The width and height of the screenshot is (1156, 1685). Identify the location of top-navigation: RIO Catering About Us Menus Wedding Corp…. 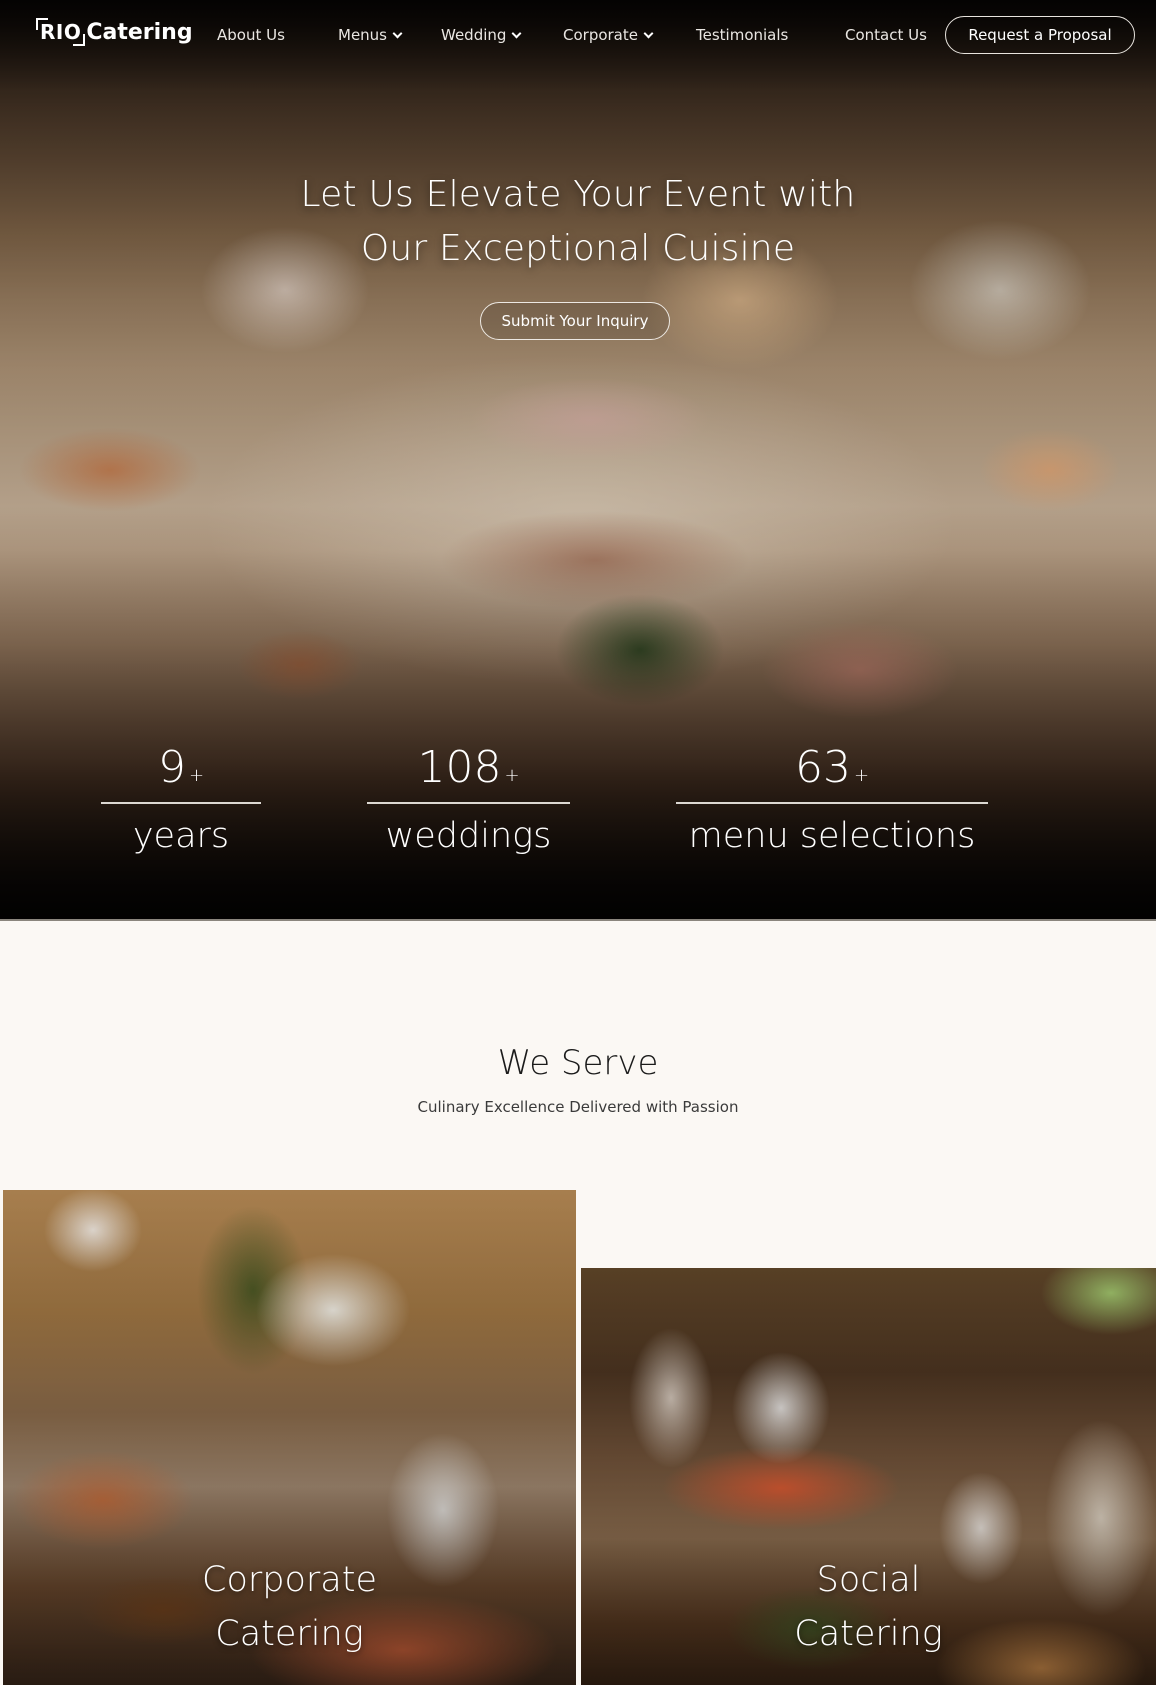
(578, 36).